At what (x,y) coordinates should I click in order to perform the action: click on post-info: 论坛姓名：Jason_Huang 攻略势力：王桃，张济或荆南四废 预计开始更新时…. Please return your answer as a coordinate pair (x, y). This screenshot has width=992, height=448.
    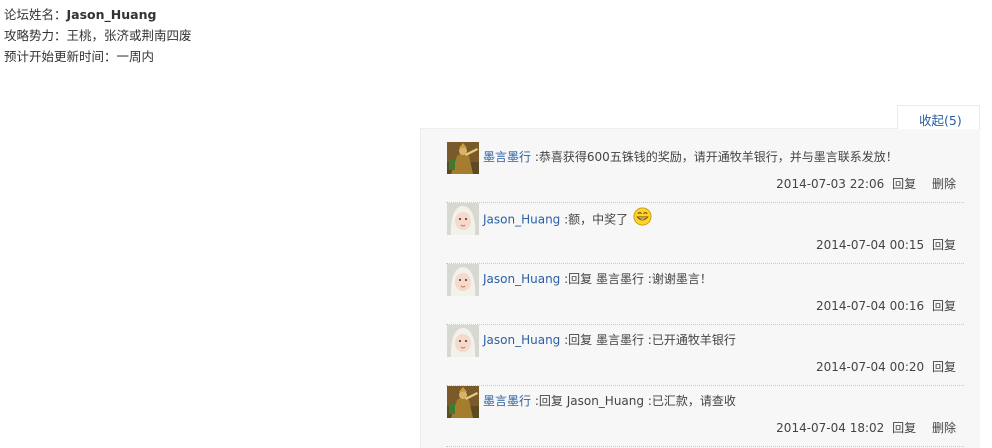
    Looking at the image, I should click on (98, 35).